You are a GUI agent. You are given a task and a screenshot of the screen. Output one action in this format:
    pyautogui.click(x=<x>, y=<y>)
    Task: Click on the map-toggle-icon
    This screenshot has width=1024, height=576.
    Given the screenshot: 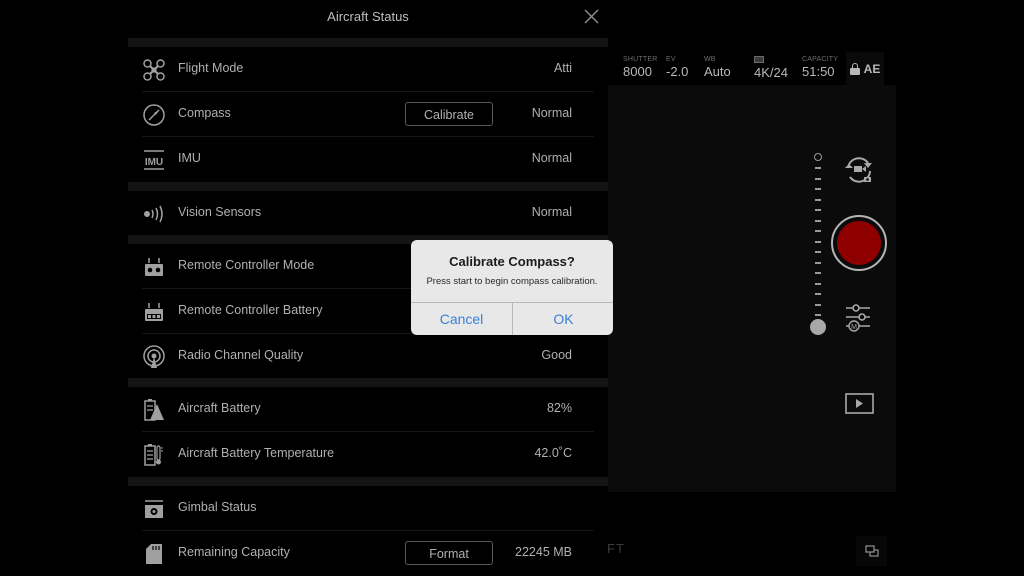 What is the action you would take?
    pyautogui.click(x=871, y=551)
    